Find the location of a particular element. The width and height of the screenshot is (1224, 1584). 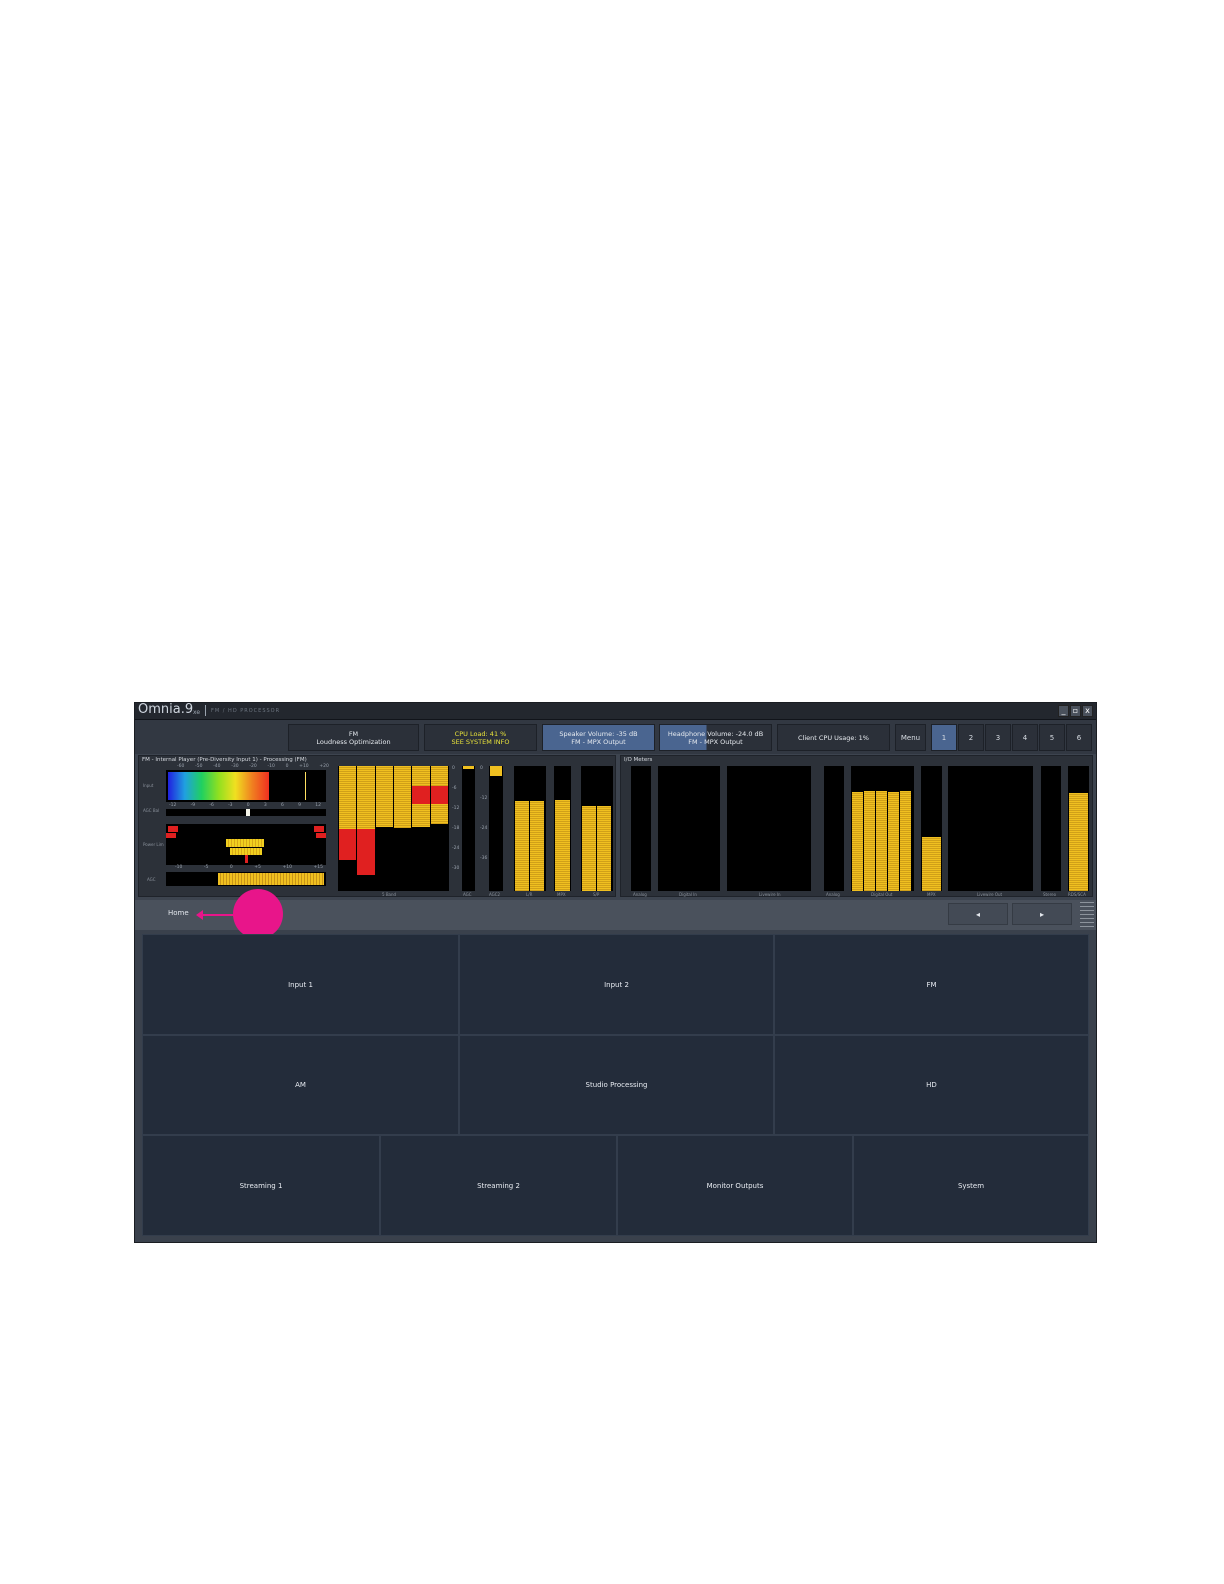

tab-2: 2 is located at coordinates (971, 737).